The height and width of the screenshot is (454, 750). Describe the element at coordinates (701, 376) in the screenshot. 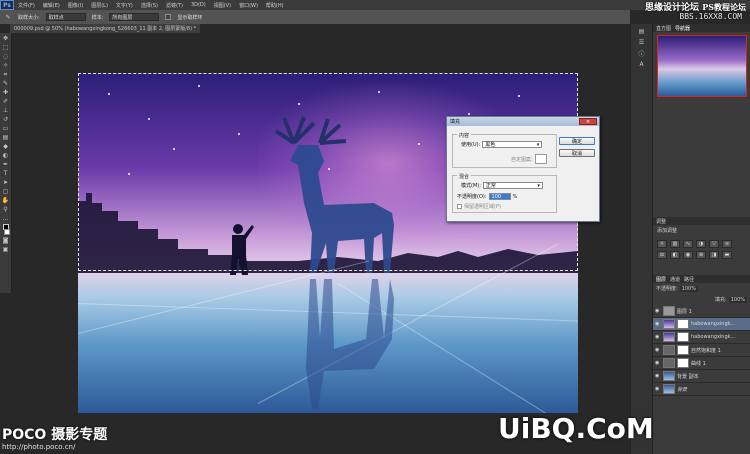

I see `layer-row: ◉ 背景 副本` at that location.